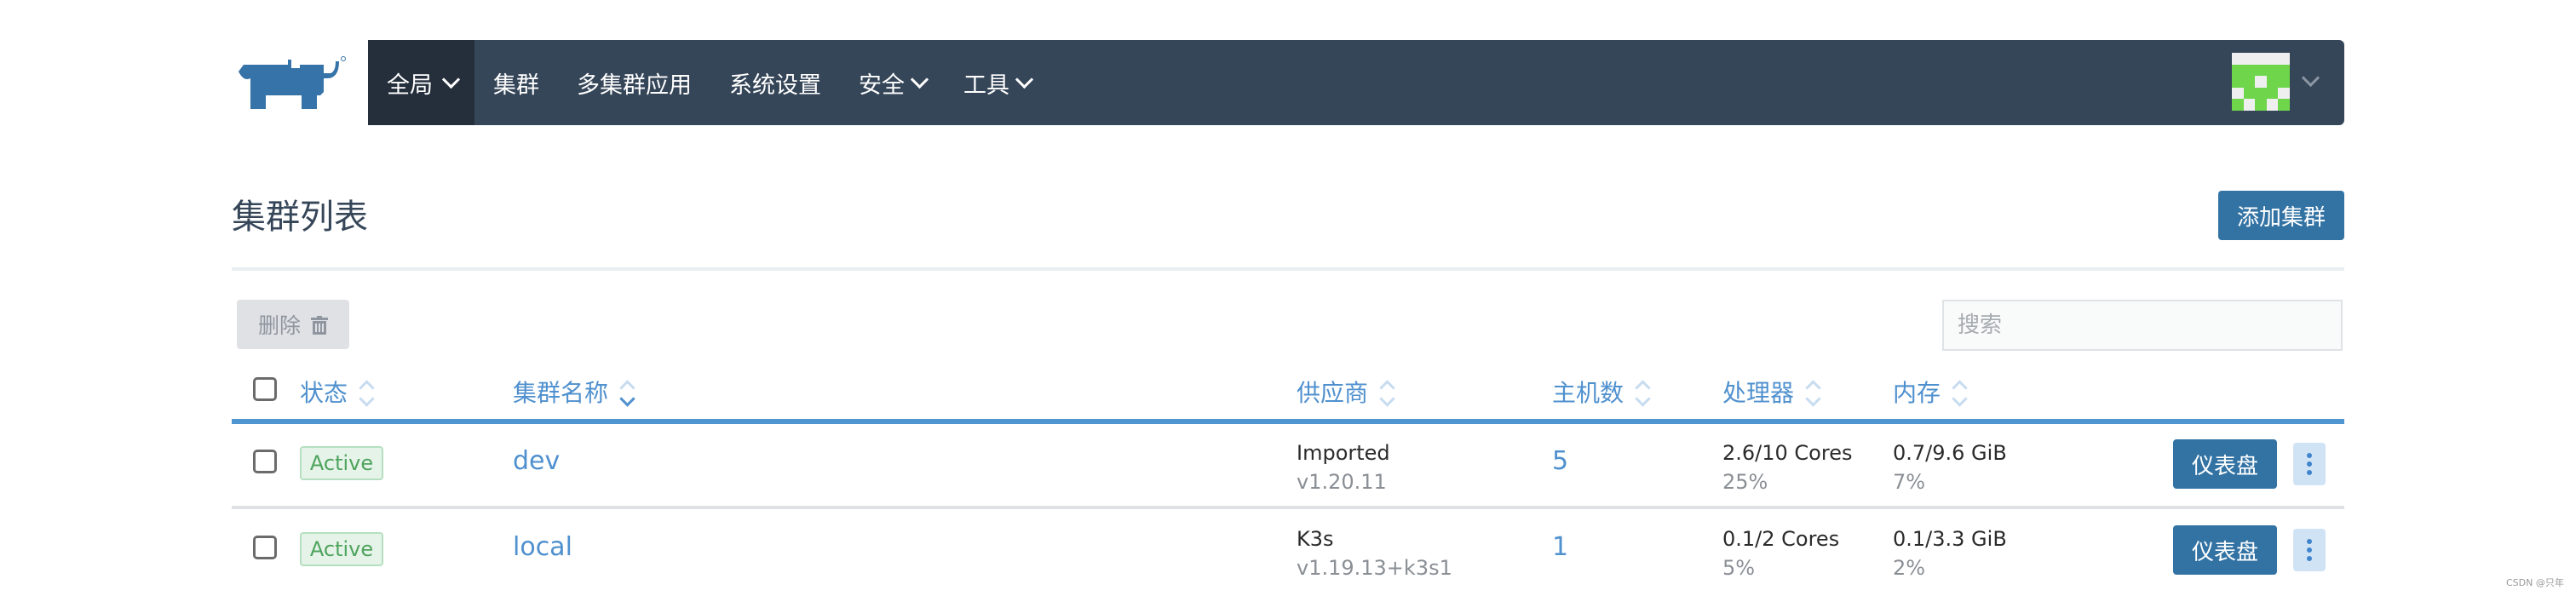 This screenshot has height=596, width=2576. Describe the element at coordinates (265, 389) in the screenshot. I see `select-all-checkbox` at that location.